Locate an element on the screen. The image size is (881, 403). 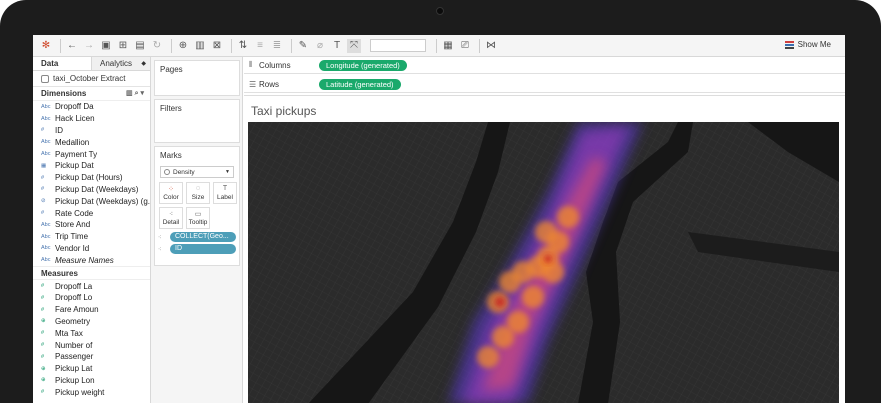
field-name: Vendor Id is located at coordinates (72, 248).